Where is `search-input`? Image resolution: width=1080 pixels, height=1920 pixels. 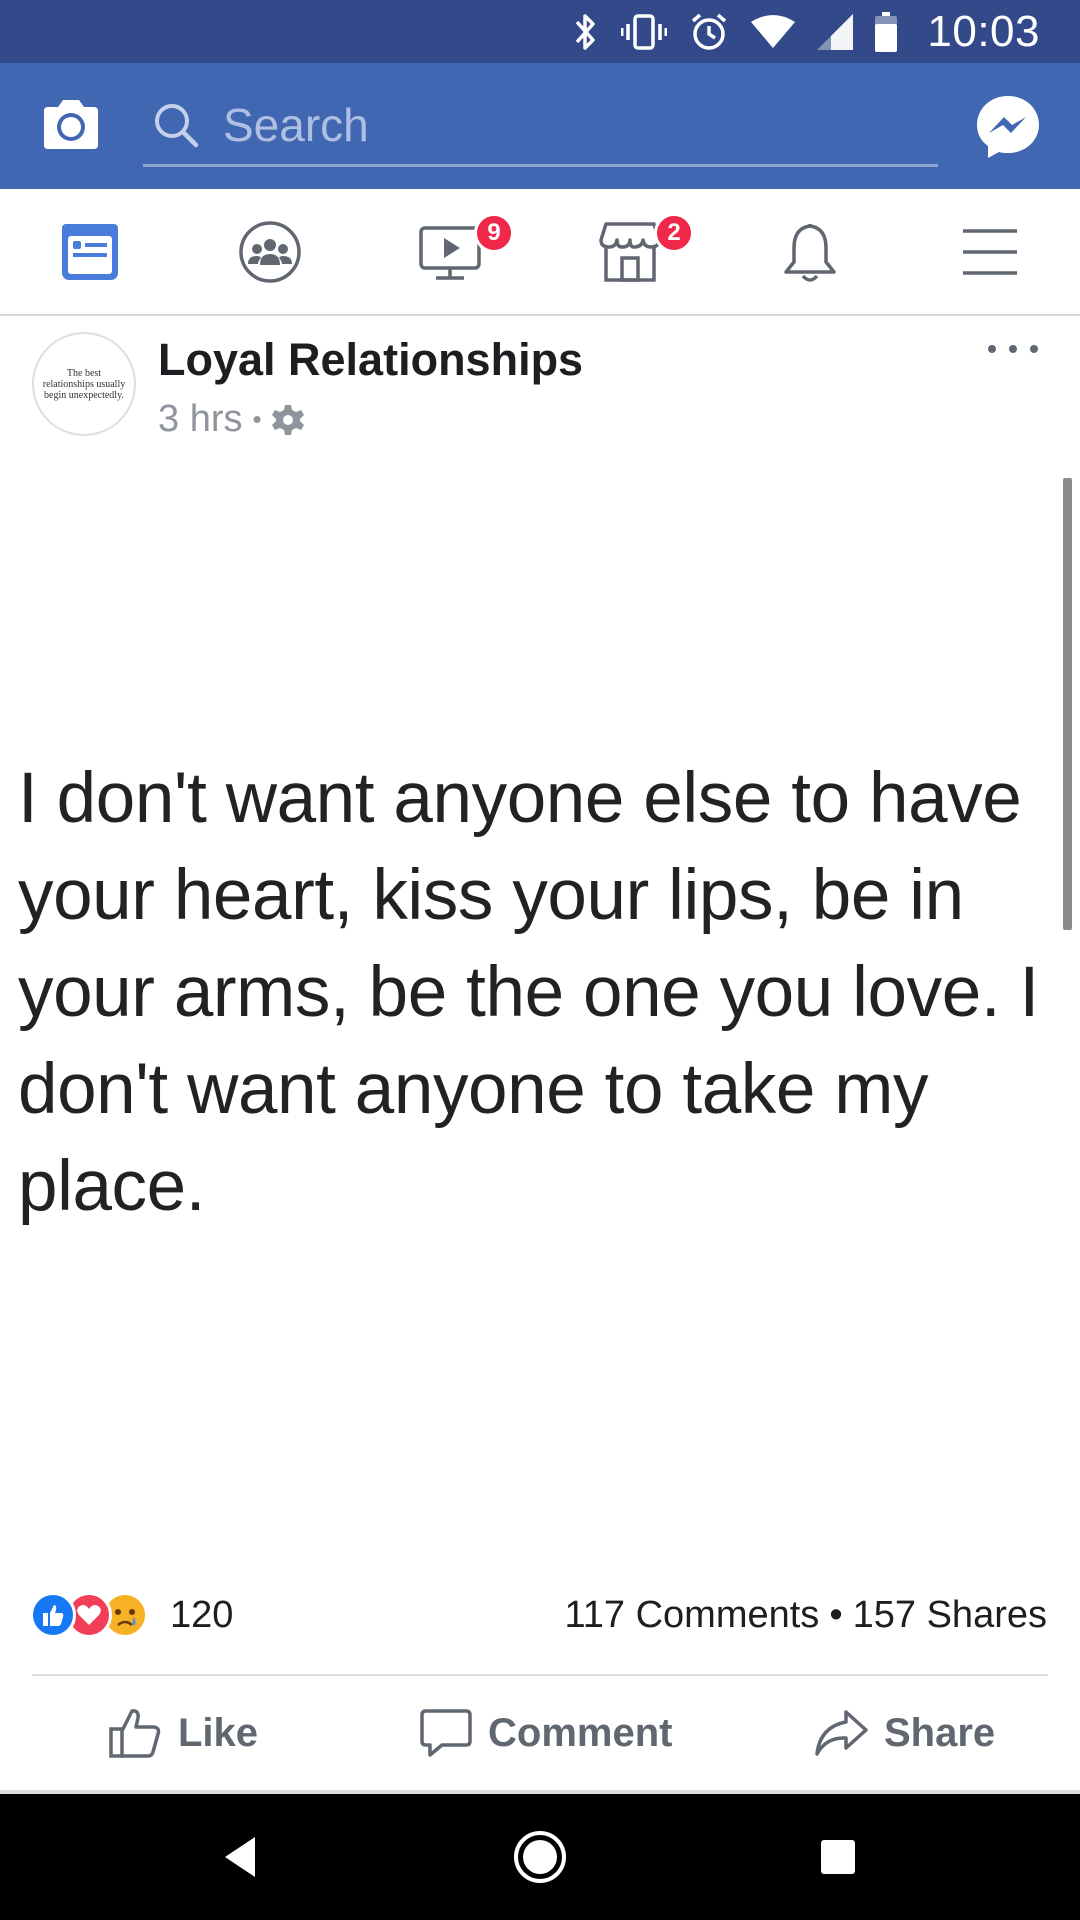
search-input is located at coordinates (561, 124).